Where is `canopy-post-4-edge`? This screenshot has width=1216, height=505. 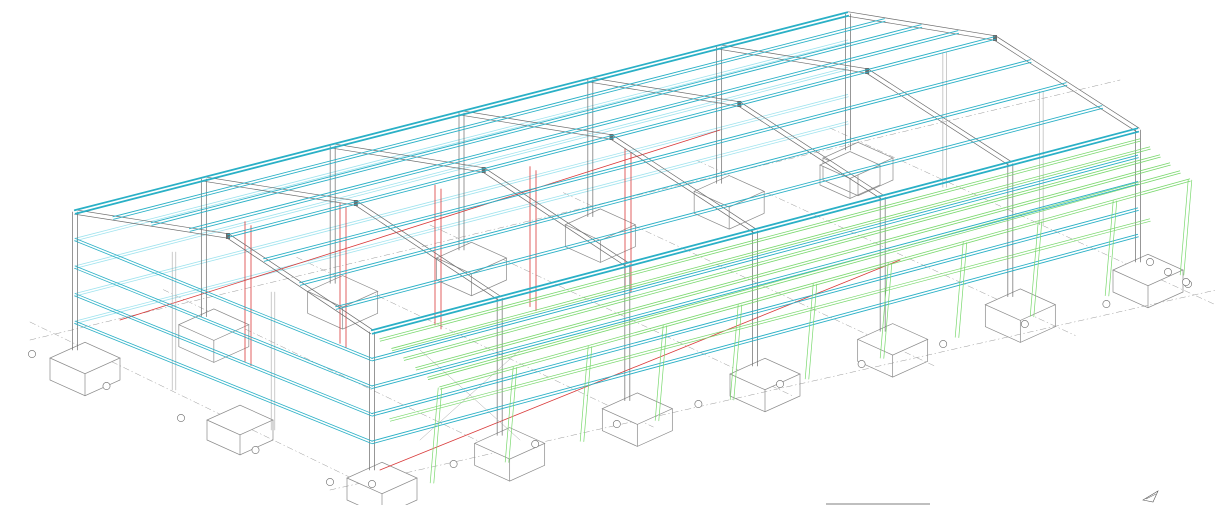
canopy-post-4-edge is located at coordinates (738, 352).